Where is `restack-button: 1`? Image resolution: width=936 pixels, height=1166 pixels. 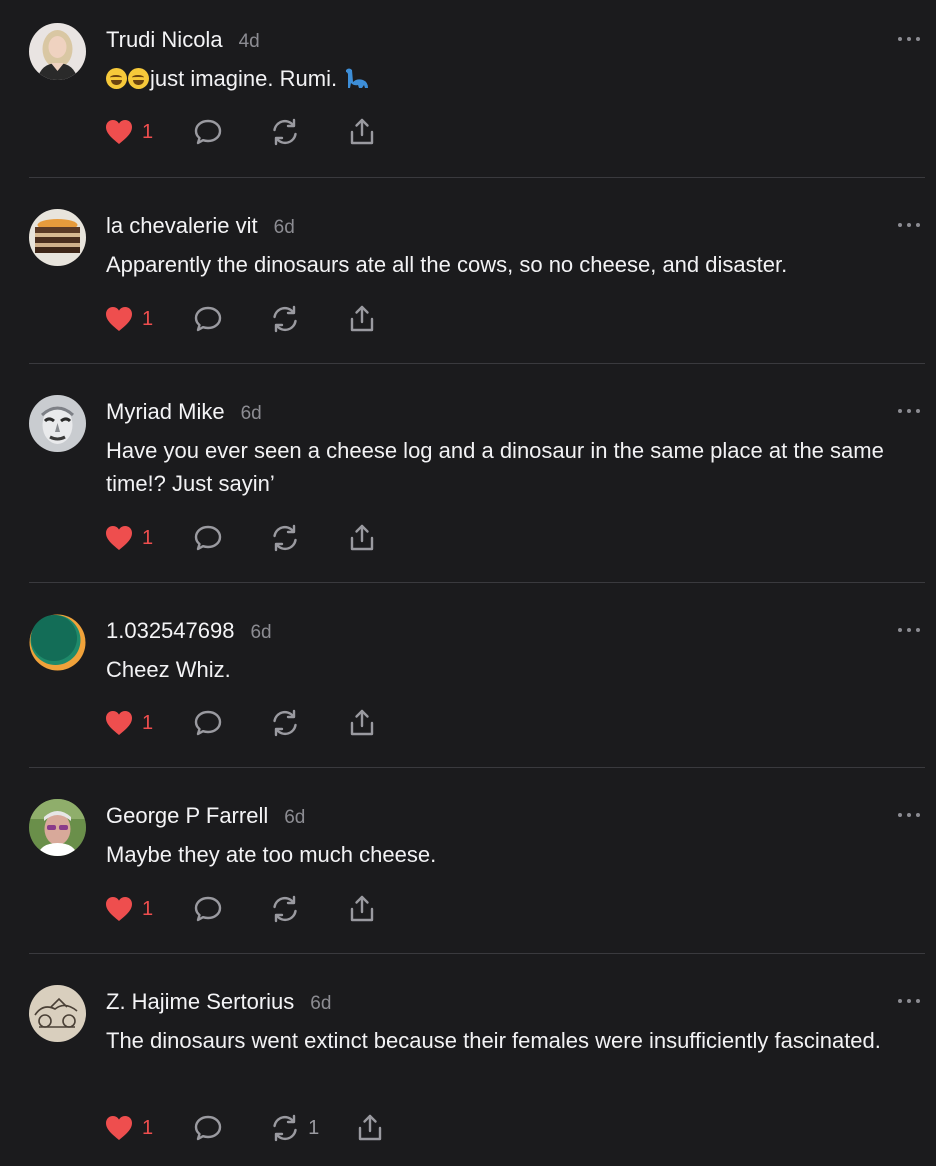
restack-button: 1 is located at coordinates (294, 1128).